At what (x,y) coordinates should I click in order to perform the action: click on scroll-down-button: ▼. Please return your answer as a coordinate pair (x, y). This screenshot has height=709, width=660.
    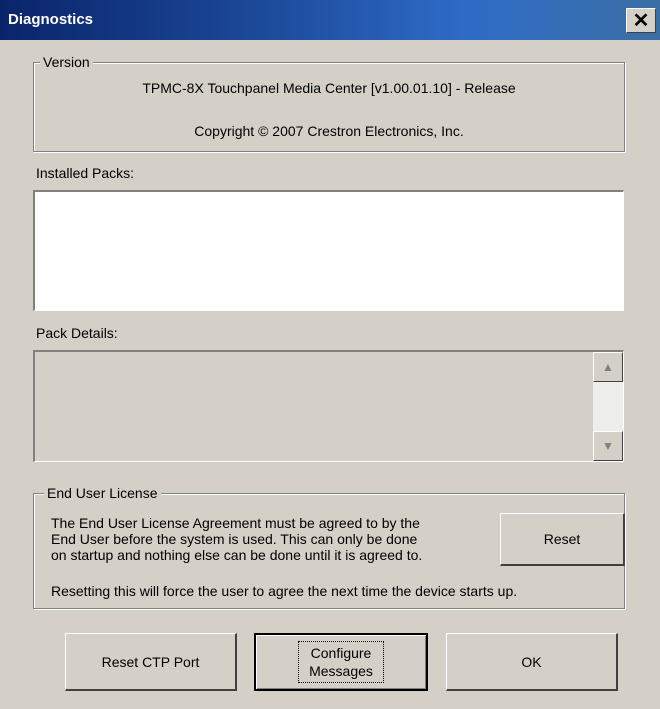
    Looking at the image, I should click on (608, 446).